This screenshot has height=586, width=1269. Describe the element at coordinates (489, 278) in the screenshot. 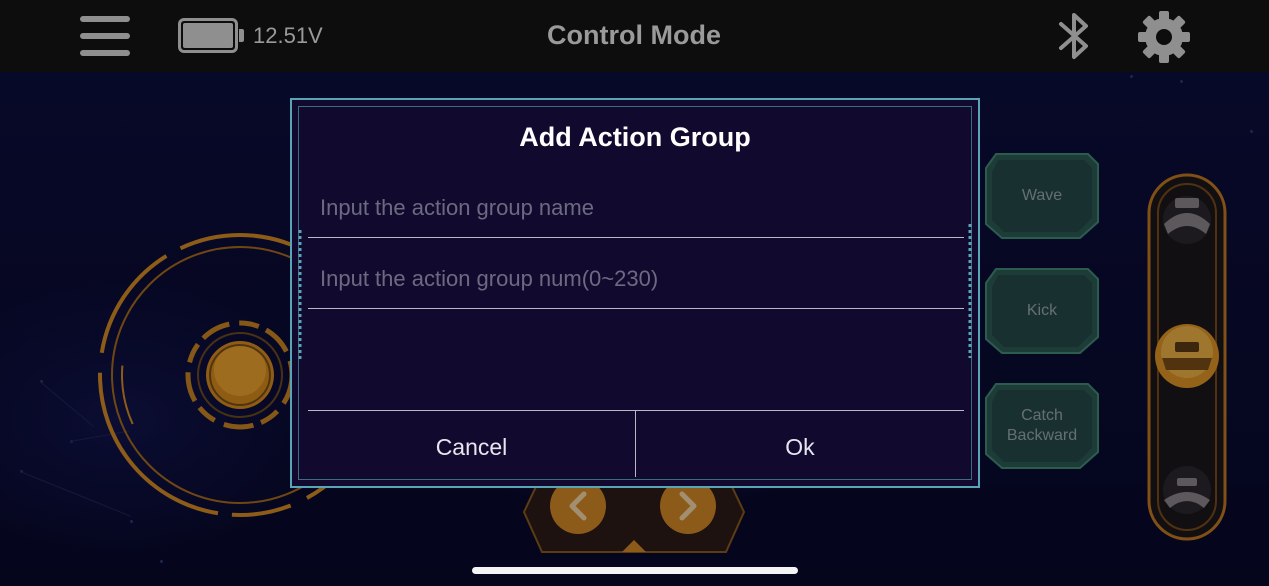

I see `num-input-placeholder: Input the action group num(0~230)` at that location.